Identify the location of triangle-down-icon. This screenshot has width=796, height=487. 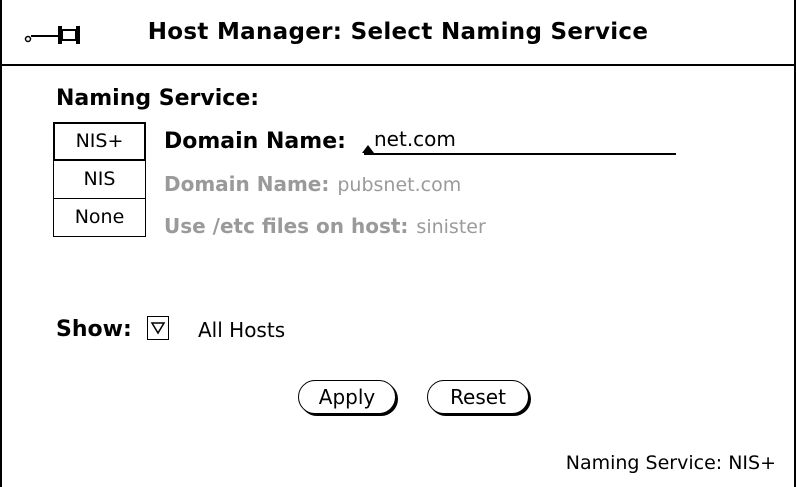
(158, 328).